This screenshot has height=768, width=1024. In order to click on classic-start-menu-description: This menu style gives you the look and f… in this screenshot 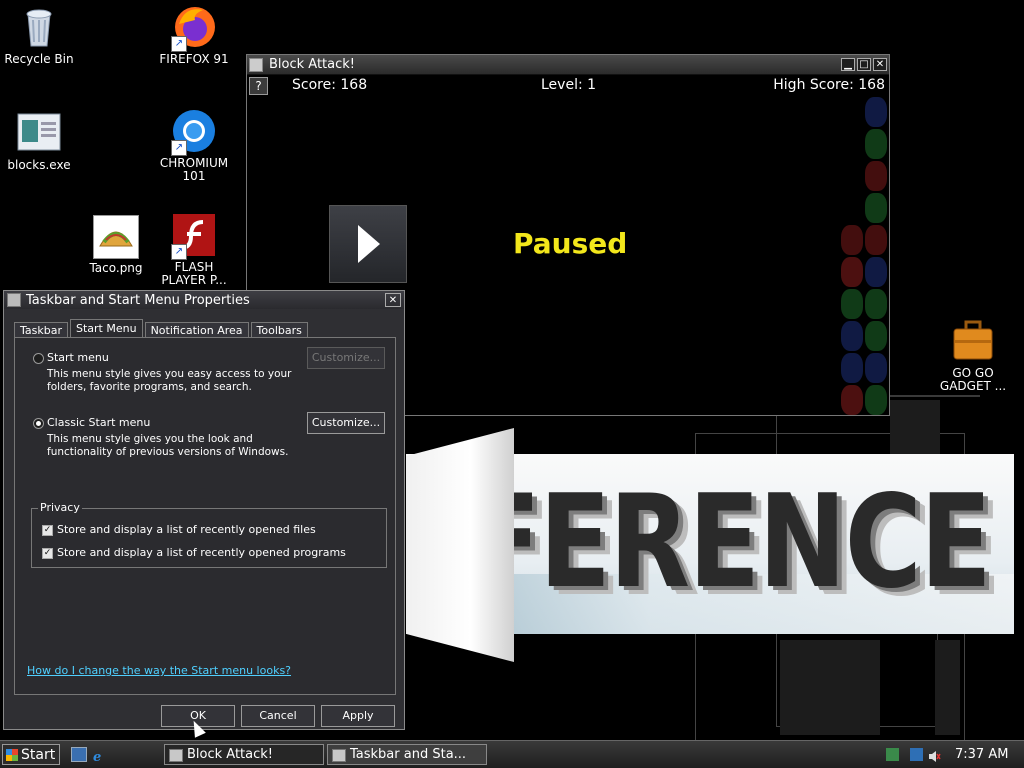, I will do `click(168, 445)`.